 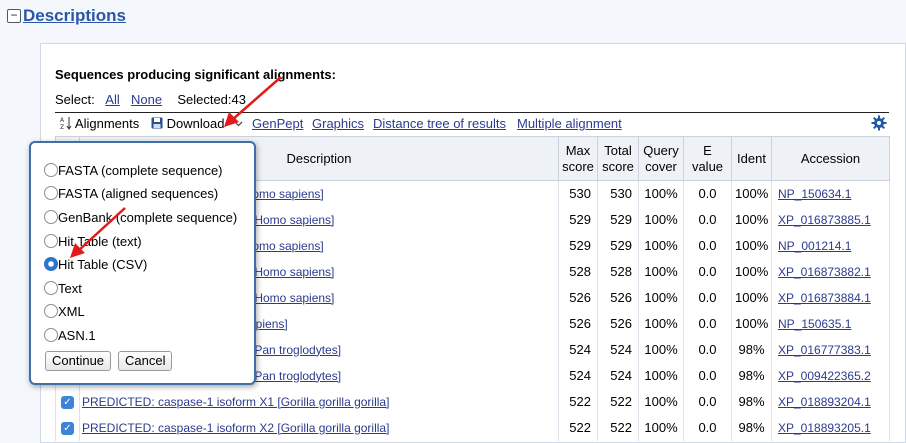 What do you see at coordinates (578, 158) in the screenshot?
I see `header-max-score: Max score` at bounding box center [578, 158].